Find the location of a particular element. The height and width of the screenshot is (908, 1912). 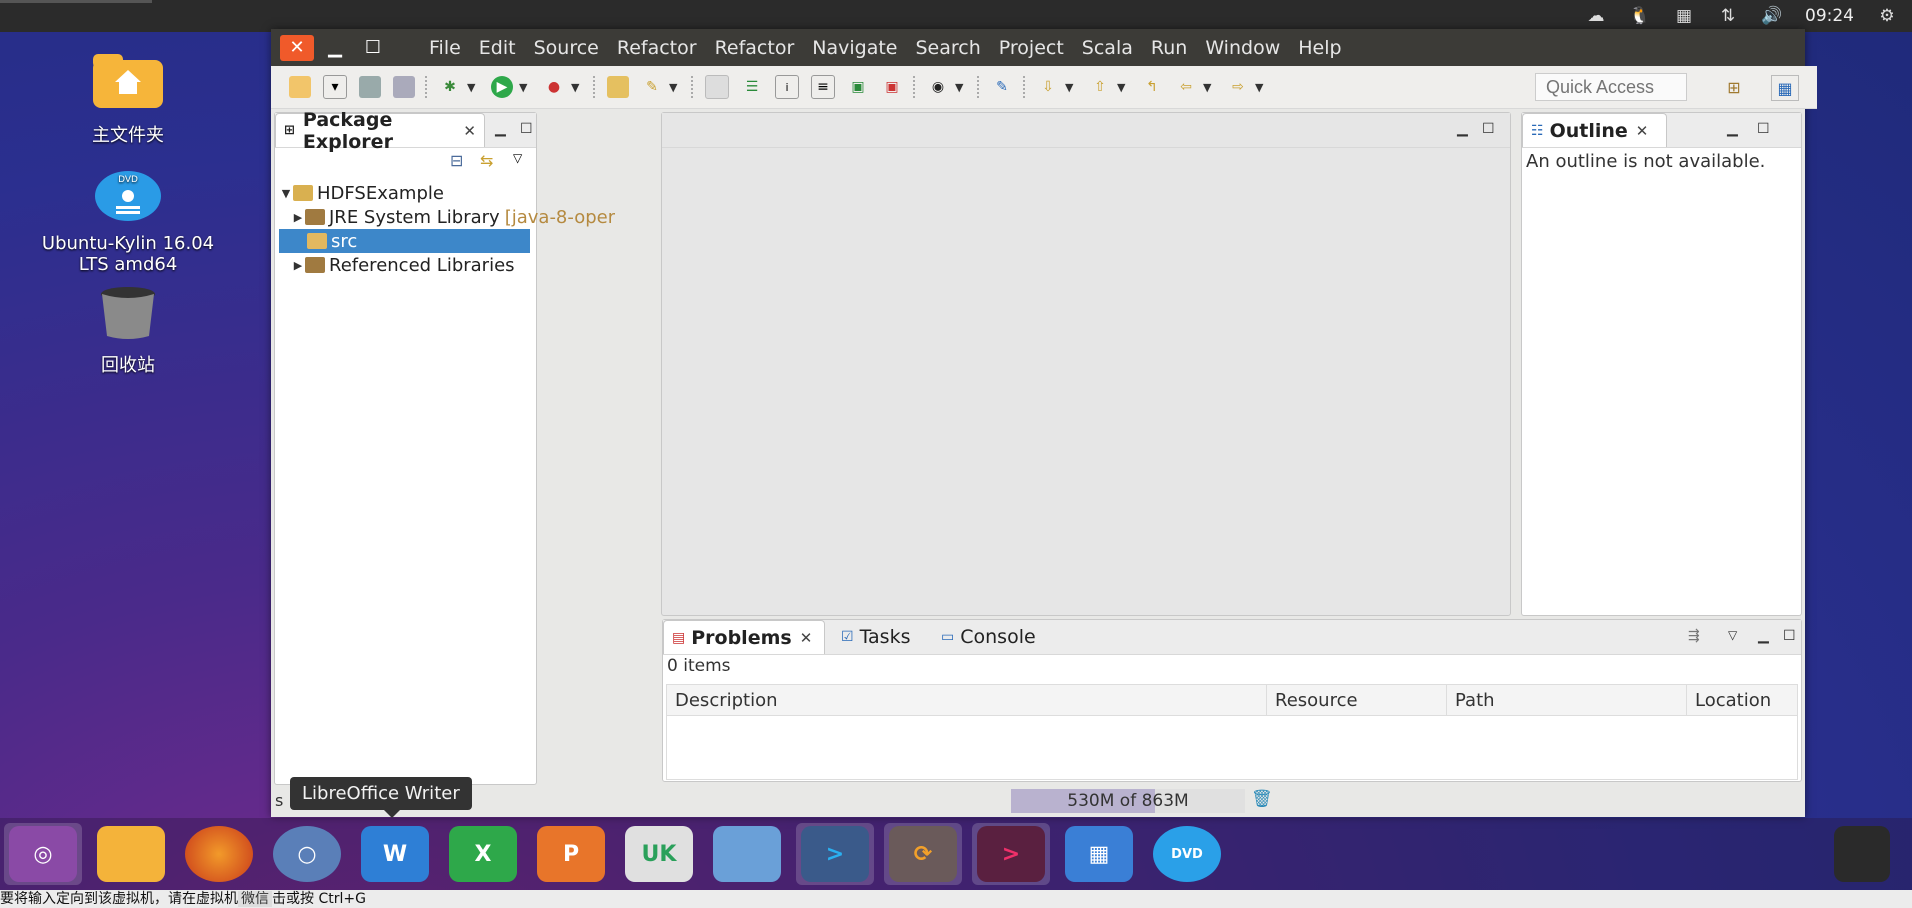

menu-edit: Edit is located at coordinates (497, 48).